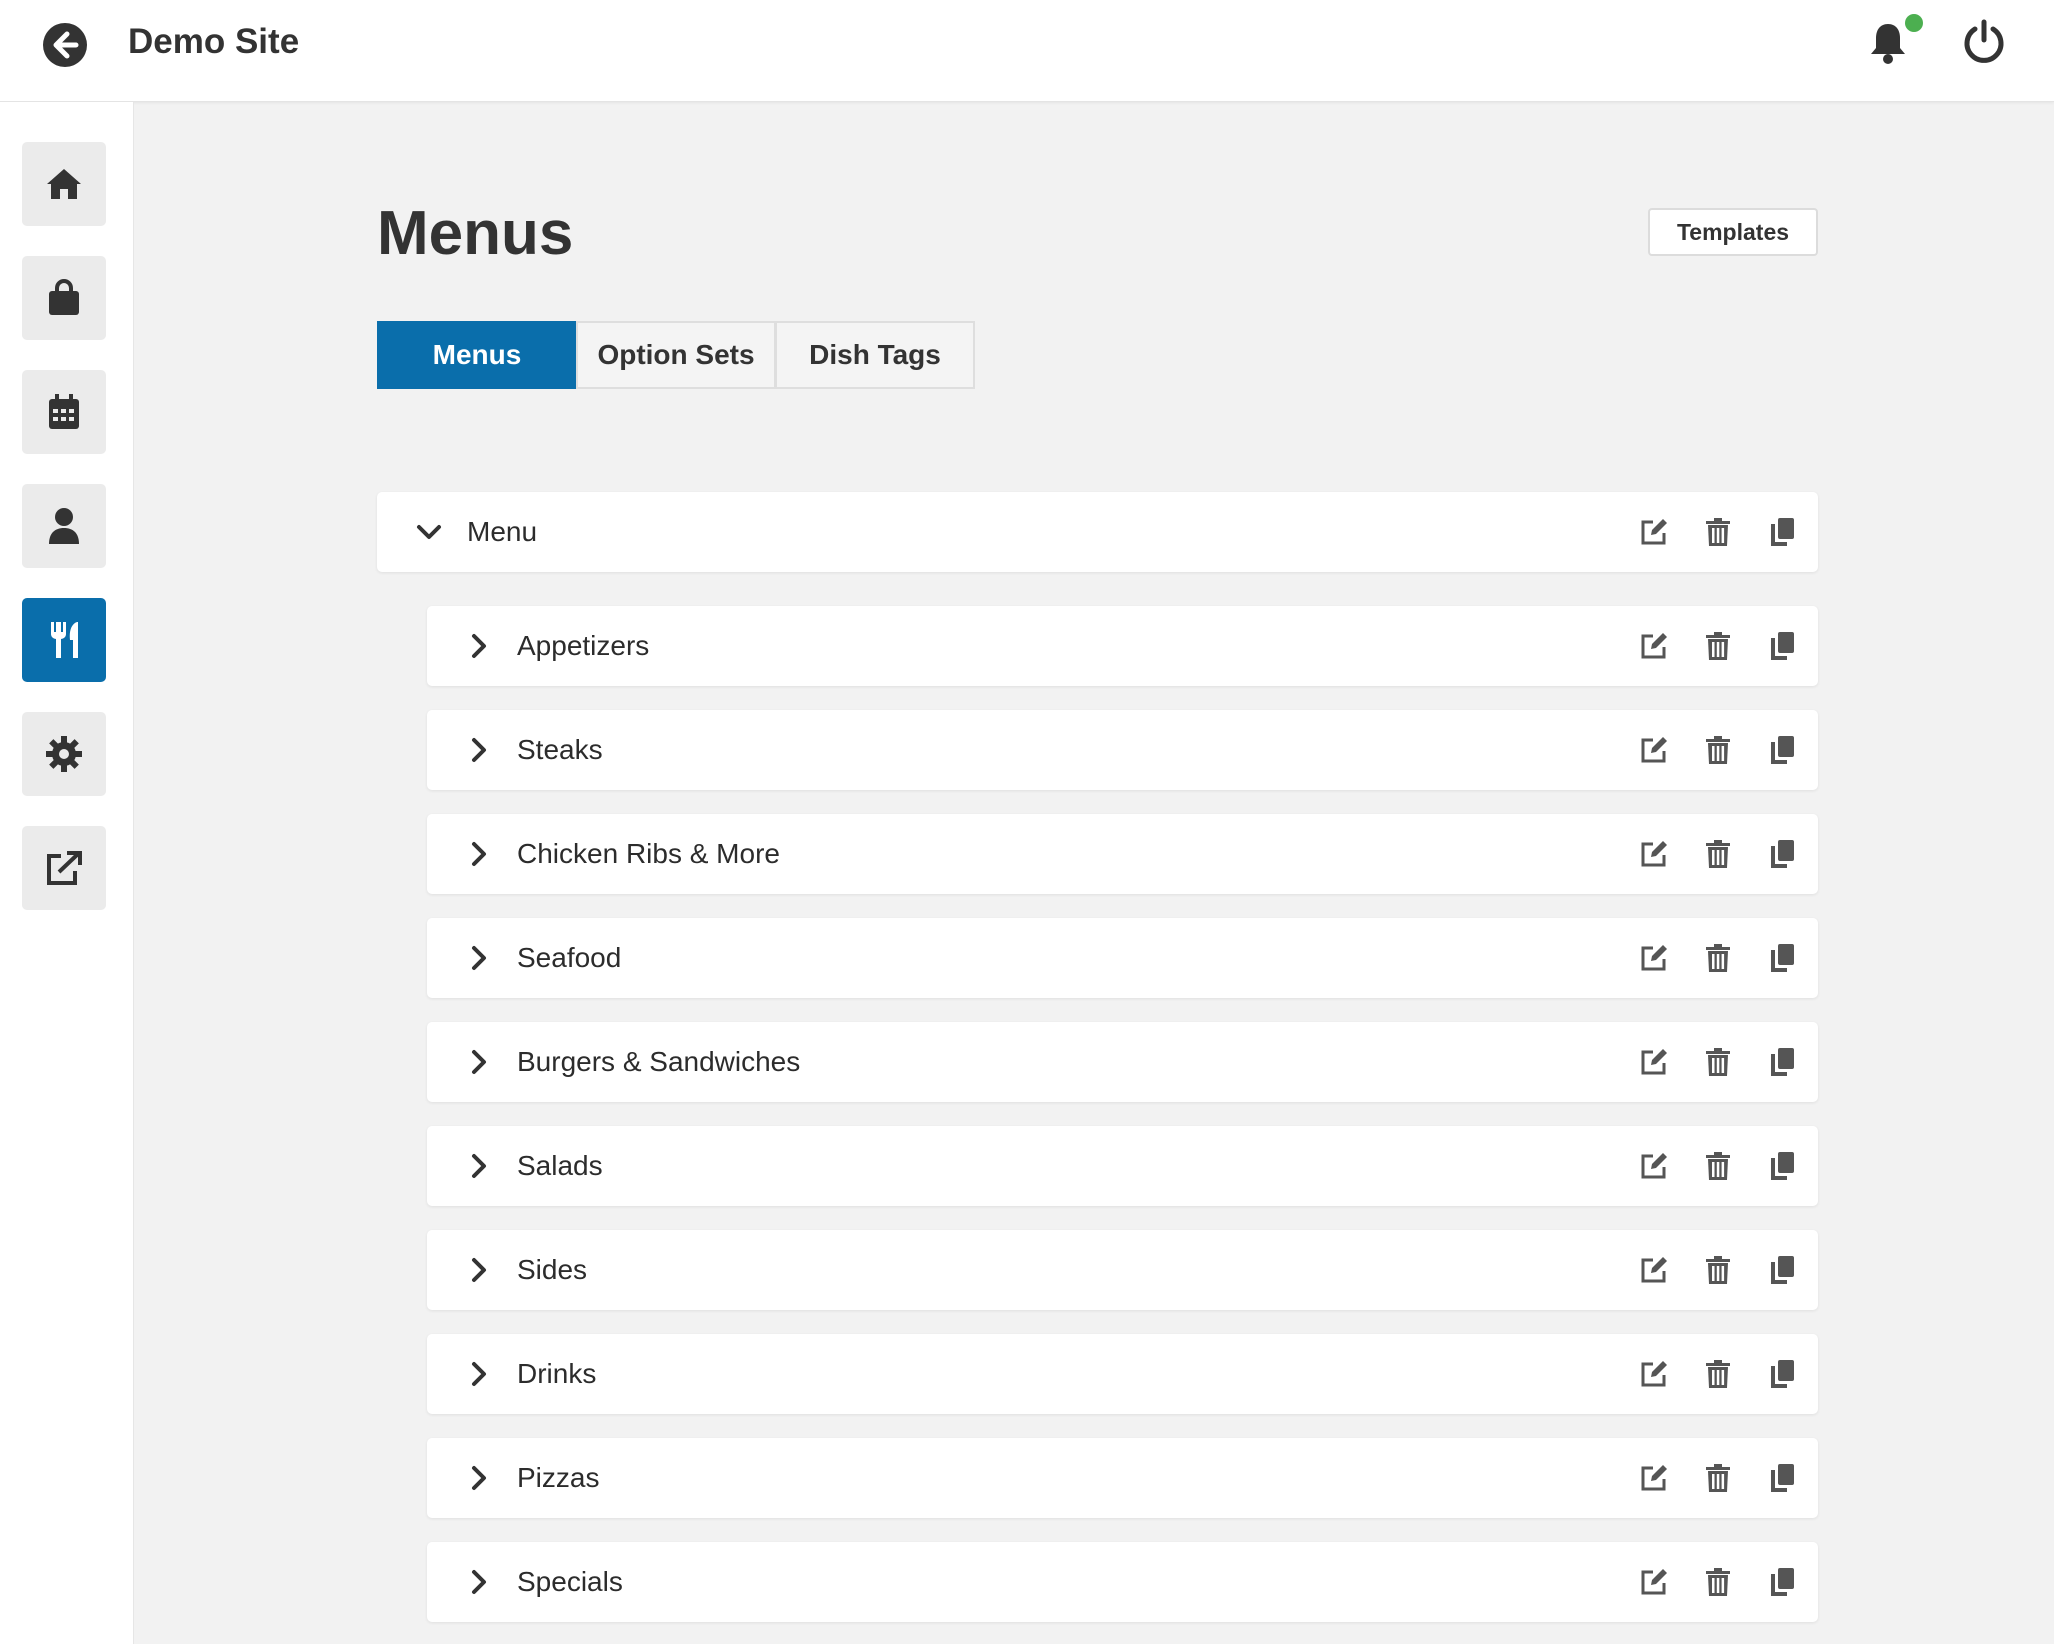 The width and height of the screenshot is (2054, 1644). Describe the element at coordinates (648, 853) in the screenshot. I see `category-label: Chicken Ribs & More` at that location.